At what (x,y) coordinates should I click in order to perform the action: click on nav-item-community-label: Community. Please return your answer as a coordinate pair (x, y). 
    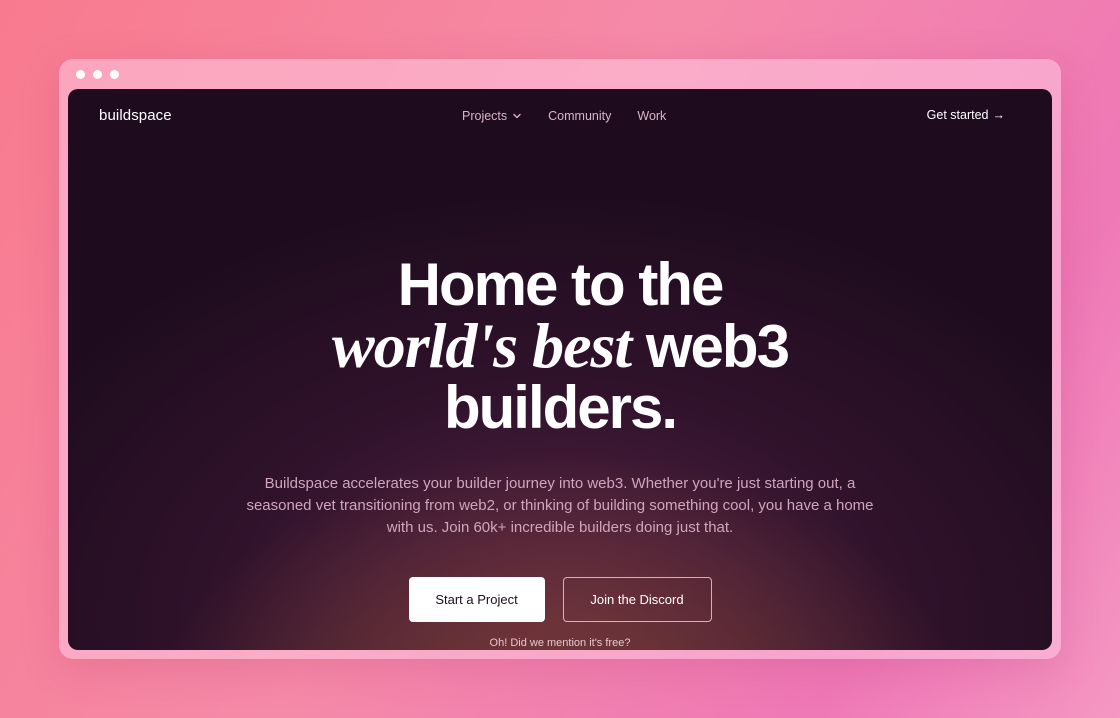
    Looking at the image, I should click on (580, 116).